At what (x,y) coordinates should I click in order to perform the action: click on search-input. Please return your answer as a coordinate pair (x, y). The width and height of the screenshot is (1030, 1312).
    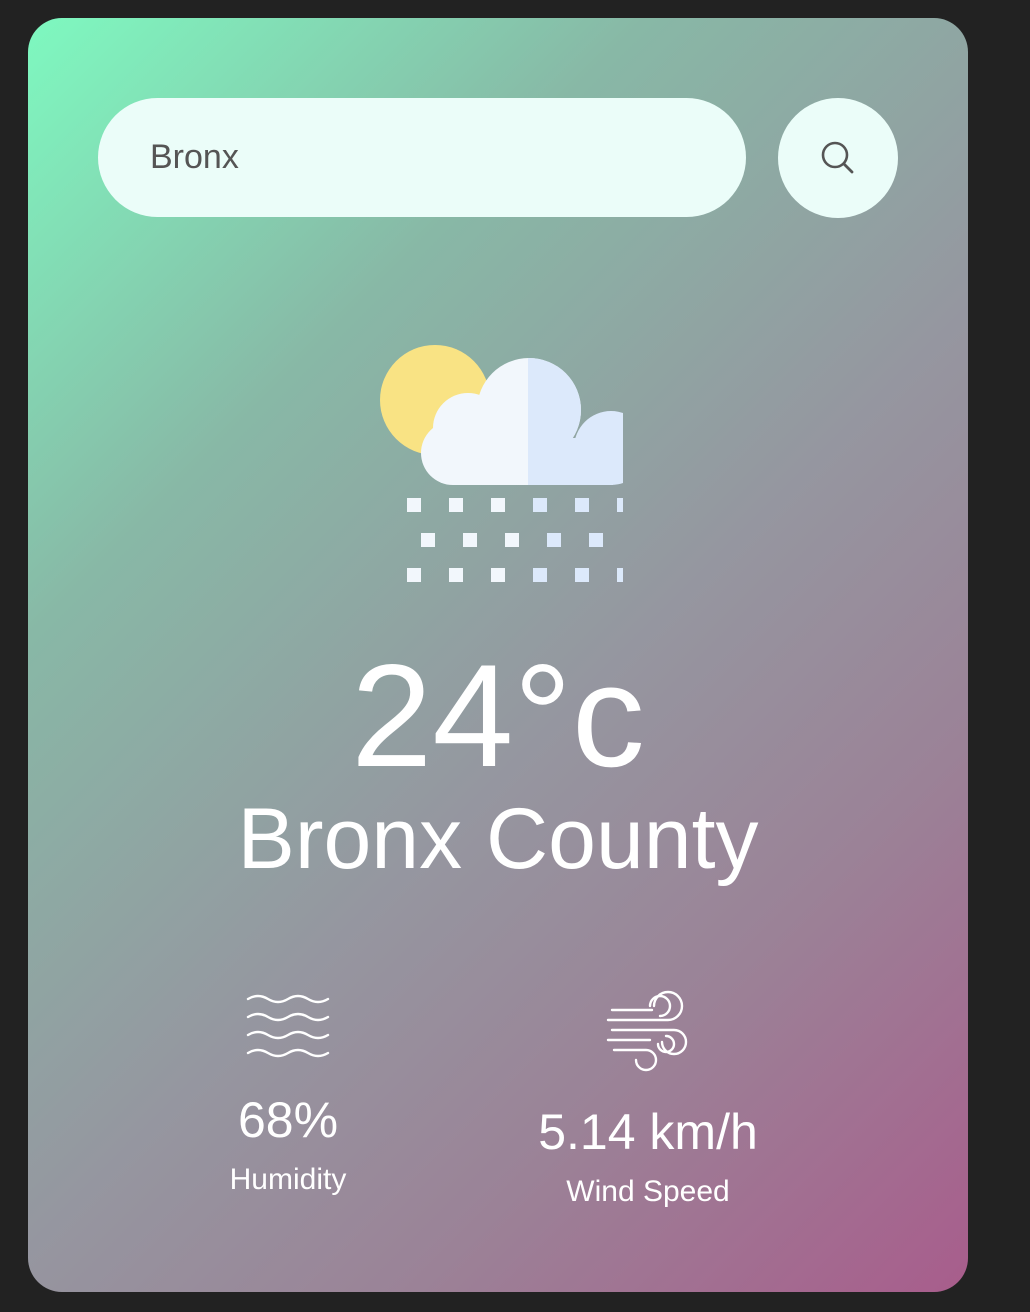
    Looking at the image, I should click on (422, 157).